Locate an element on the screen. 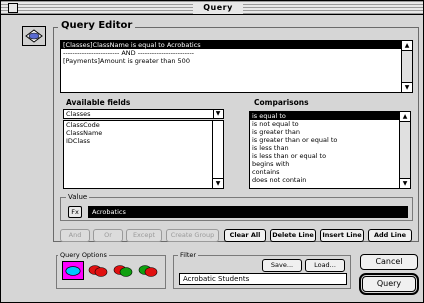  comparisons-scrollbar: ▲ ▼ is located at coordinates (404, 150).